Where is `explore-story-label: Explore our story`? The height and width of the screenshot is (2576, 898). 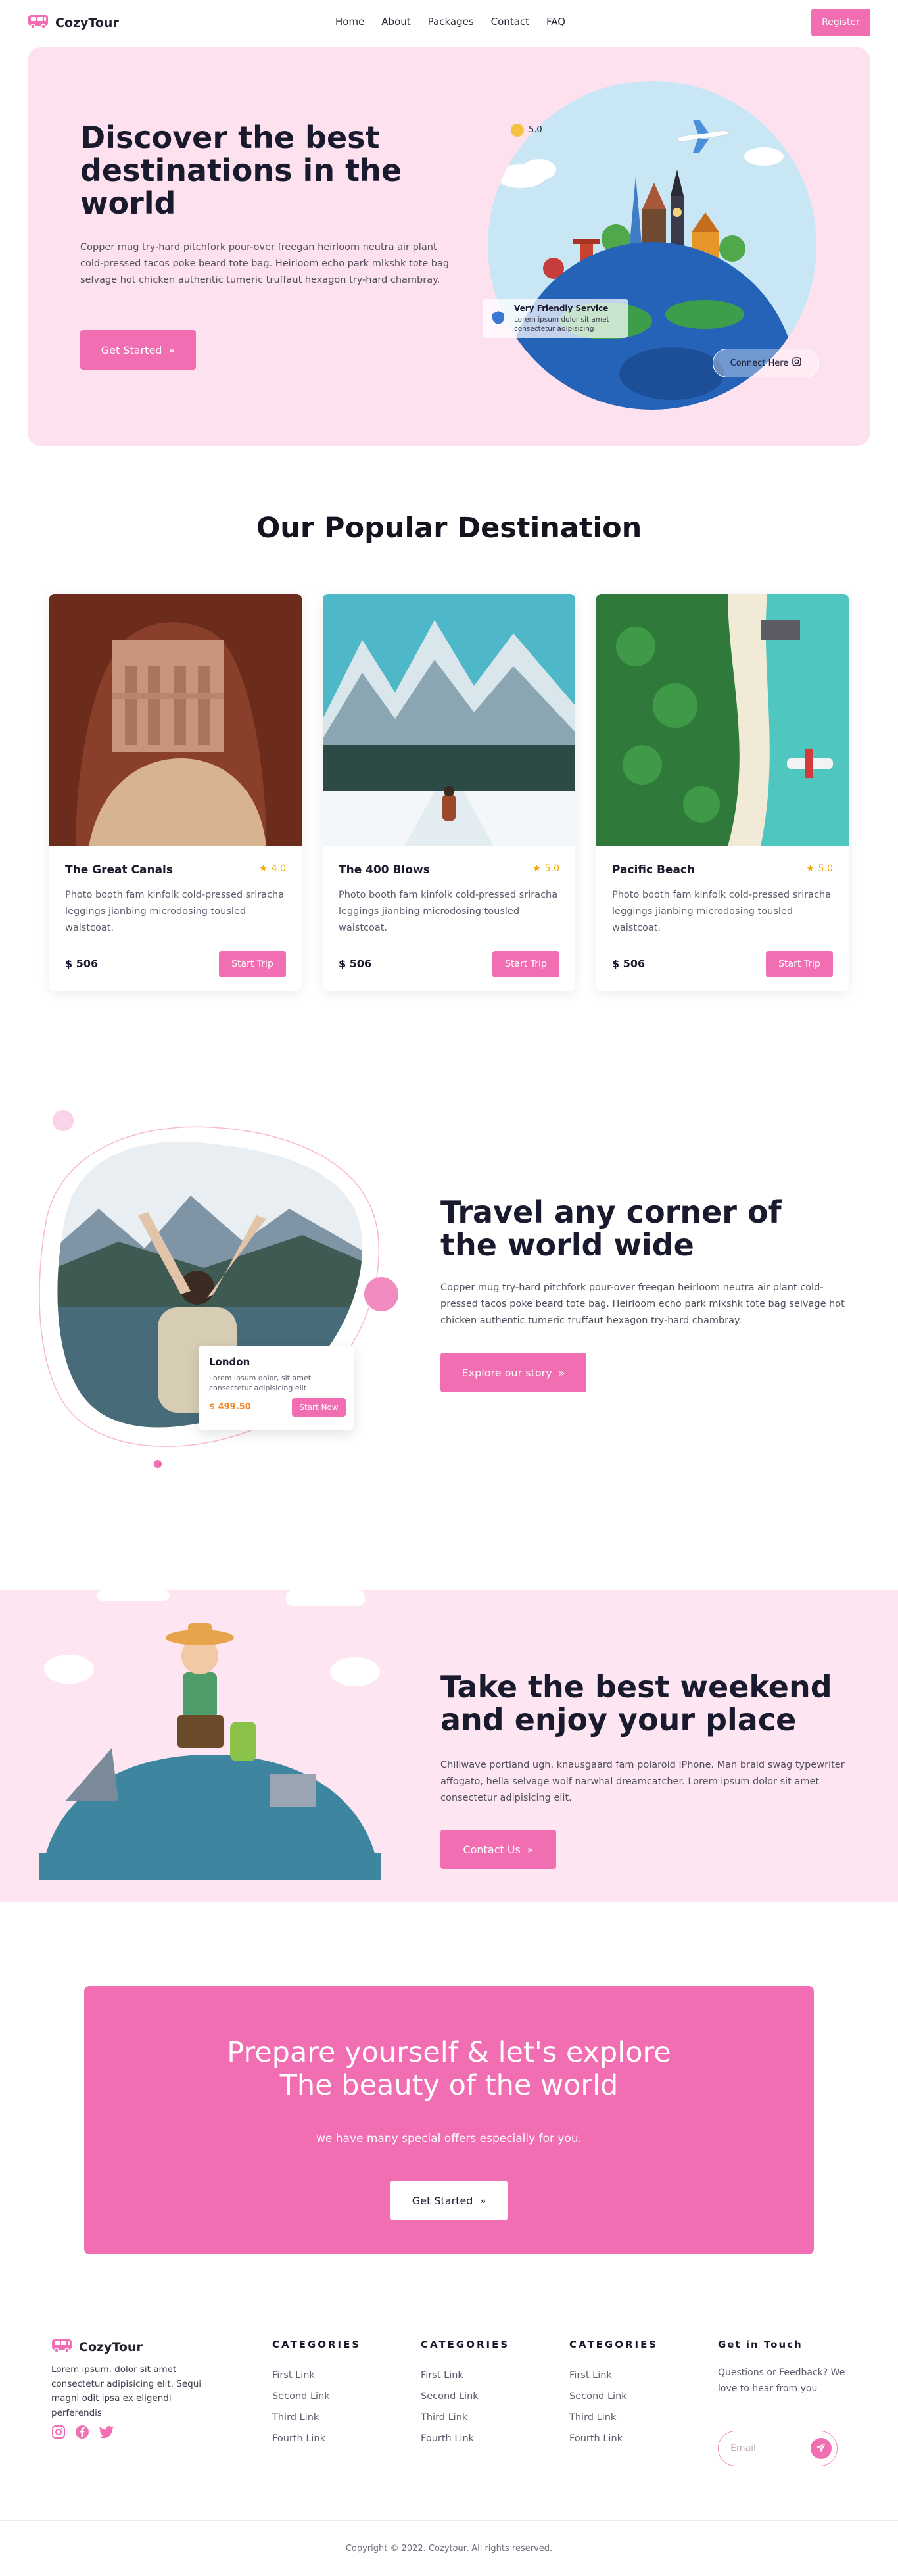
explore-story-label: Explore our story is located at coordinates (507, 1372).